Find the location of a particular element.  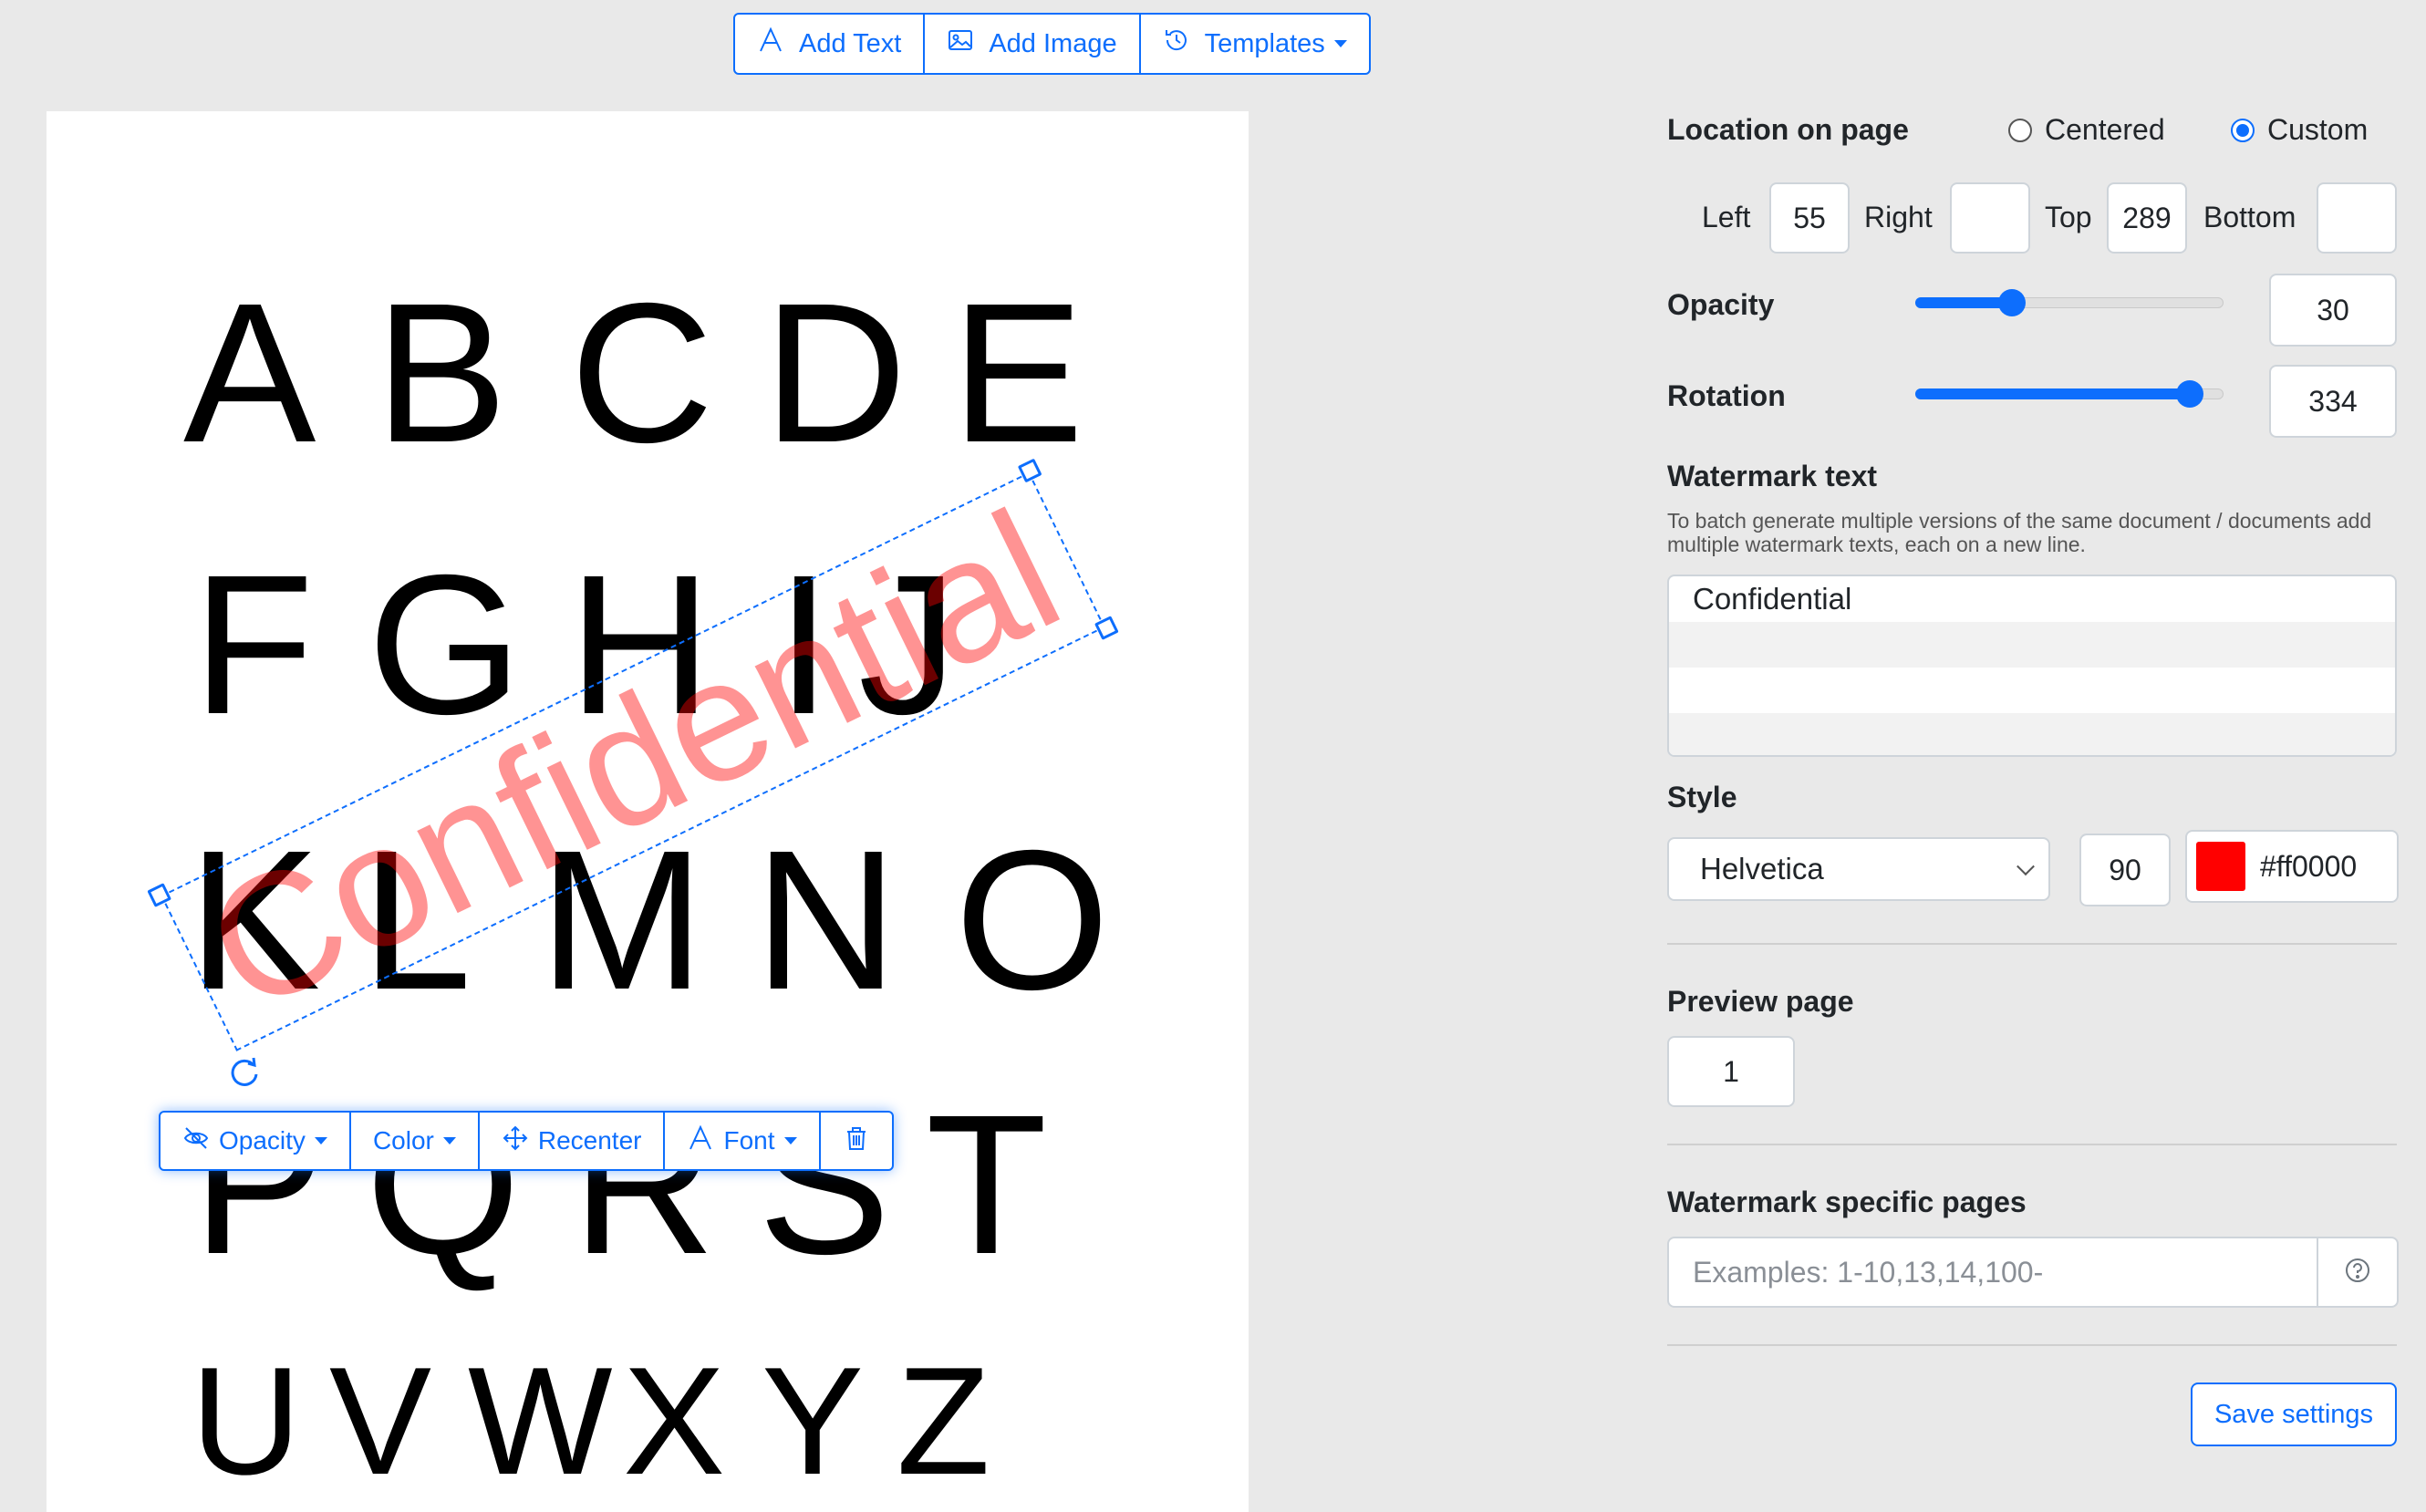

chevron-down-icon is located at coordinates (2025, 866).